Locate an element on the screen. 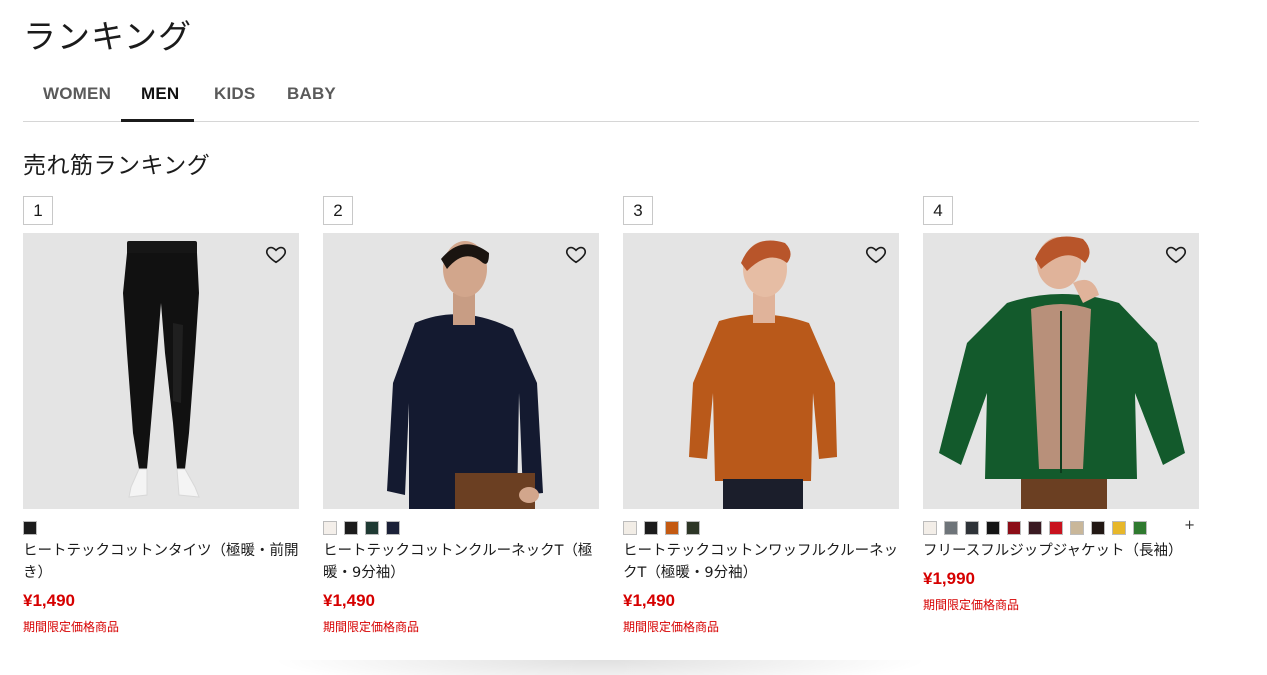 This screenshot has height=675, width=1267. product-price: ¥1,990 is located at coordinates (949, 578).